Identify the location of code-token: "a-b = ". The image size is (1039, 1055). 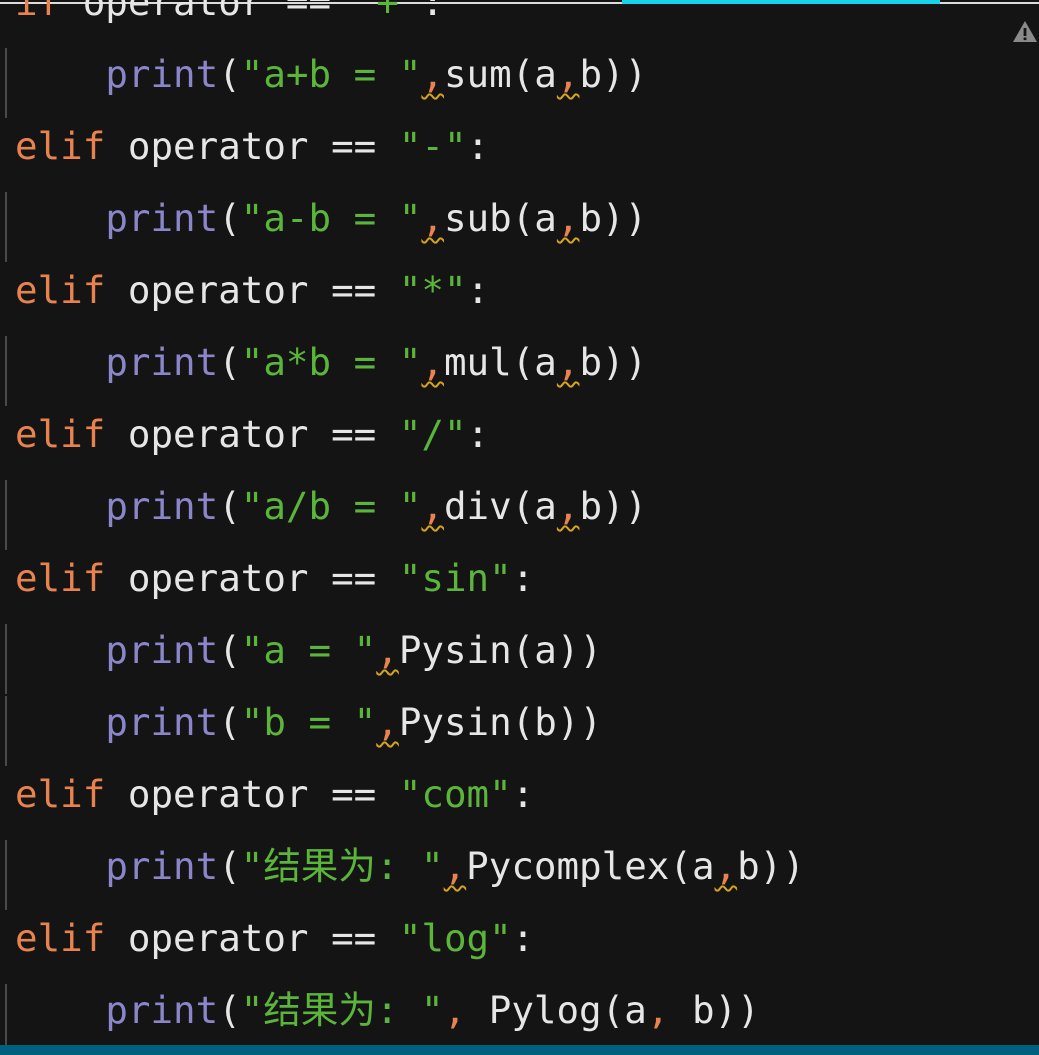
(331, 218).